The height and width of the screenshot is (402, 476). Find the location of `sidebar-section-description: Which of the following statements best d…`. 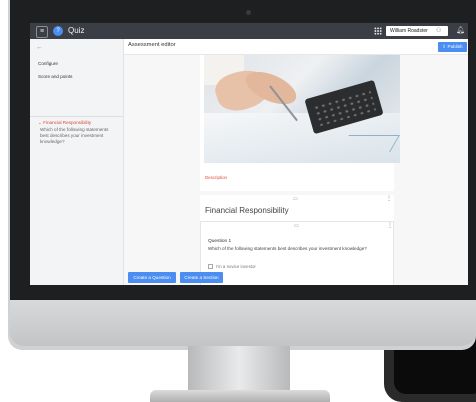

sidebar-section-description: Which of the following statements best d… is located at coordinates (79, 136).